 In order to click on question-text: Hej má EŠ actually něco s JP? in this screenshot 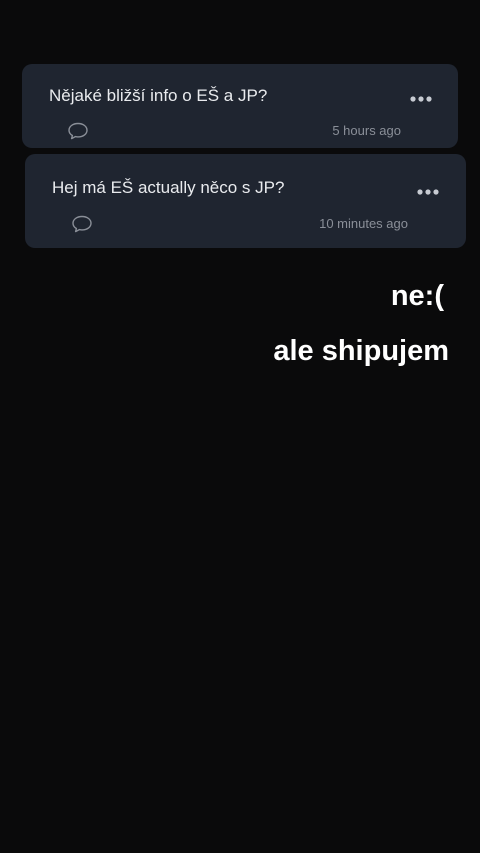, I will do `click(168, 187)`.